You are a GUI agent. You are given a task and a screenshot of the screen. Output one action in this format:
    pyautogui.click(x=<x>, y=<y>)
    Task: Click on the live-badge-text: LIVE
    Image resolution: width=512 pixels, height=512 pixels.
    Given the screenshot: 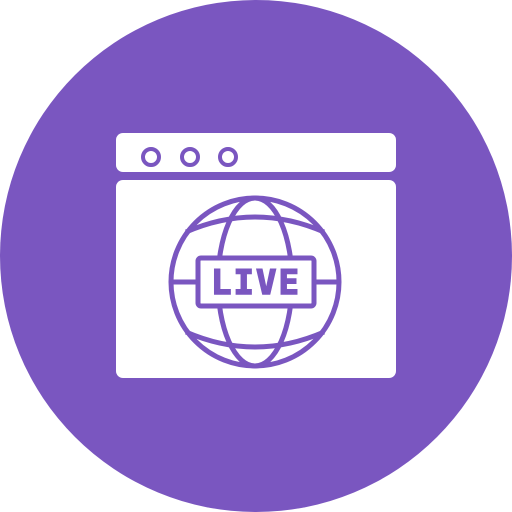 What is the action you would take?
    pyautogui.click(x=256, y=283)
    